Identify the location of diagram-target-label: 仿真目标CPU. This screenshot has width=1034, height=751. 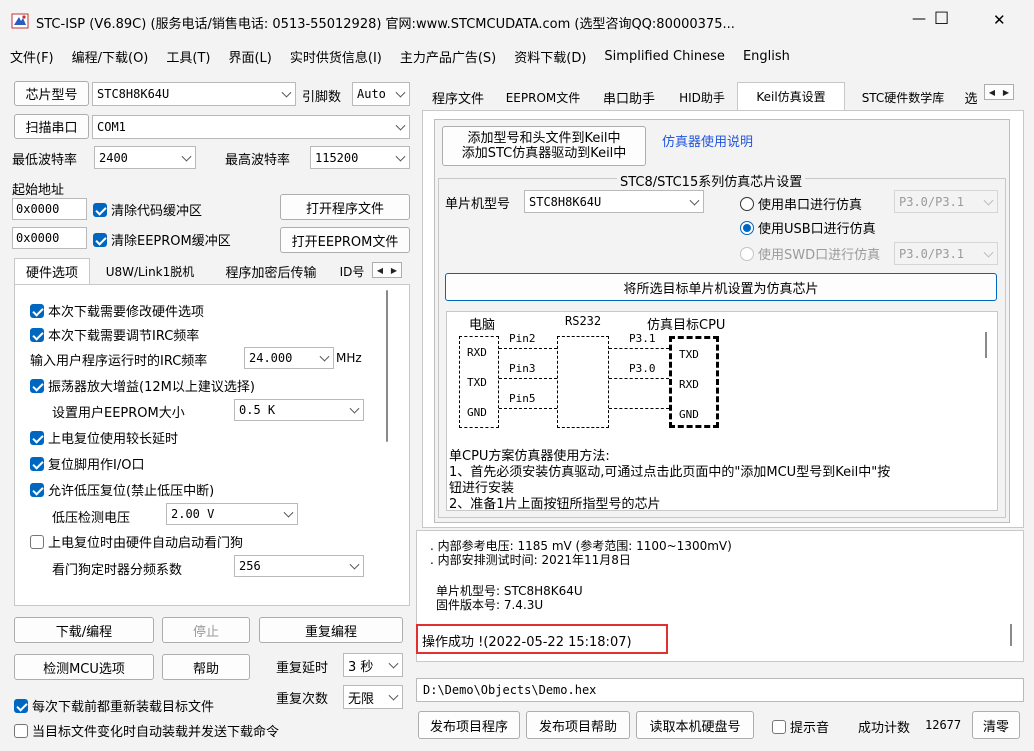
(686, 325).